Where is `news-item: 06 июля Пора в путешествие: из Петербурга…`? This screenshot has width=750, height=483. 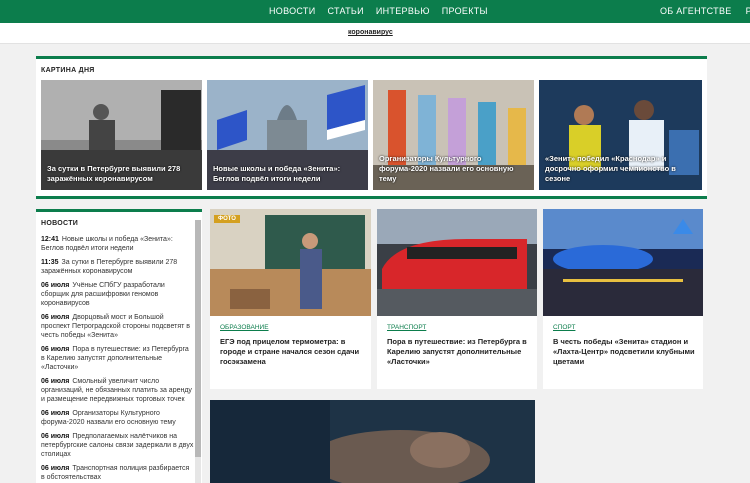 news-item: 06 июля Пора в путешествие: из Петербурга… is located at coordinates (117, 358).